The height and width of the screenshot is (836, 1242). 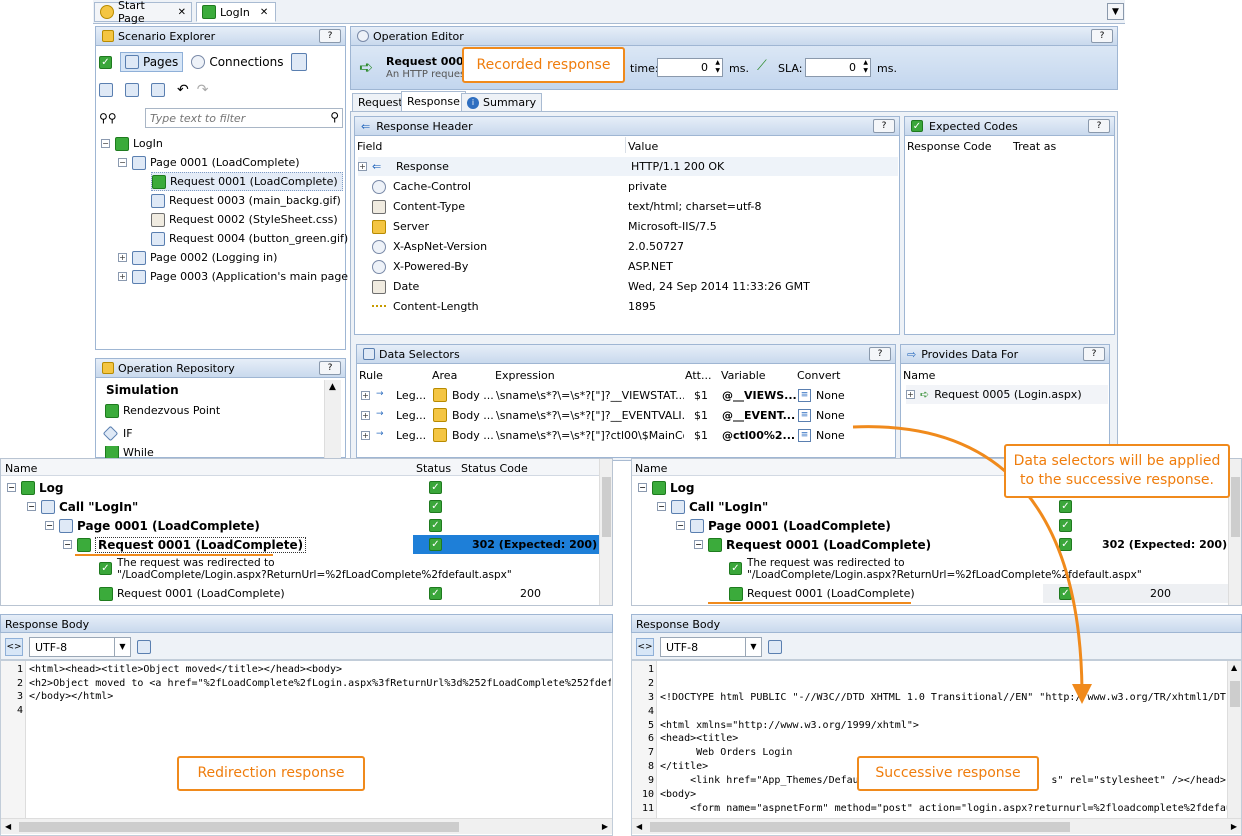 What do you see at coordinates (972, 564) in the screenshot?
I see `annotation-arrow` at bounding box center [972, 564].